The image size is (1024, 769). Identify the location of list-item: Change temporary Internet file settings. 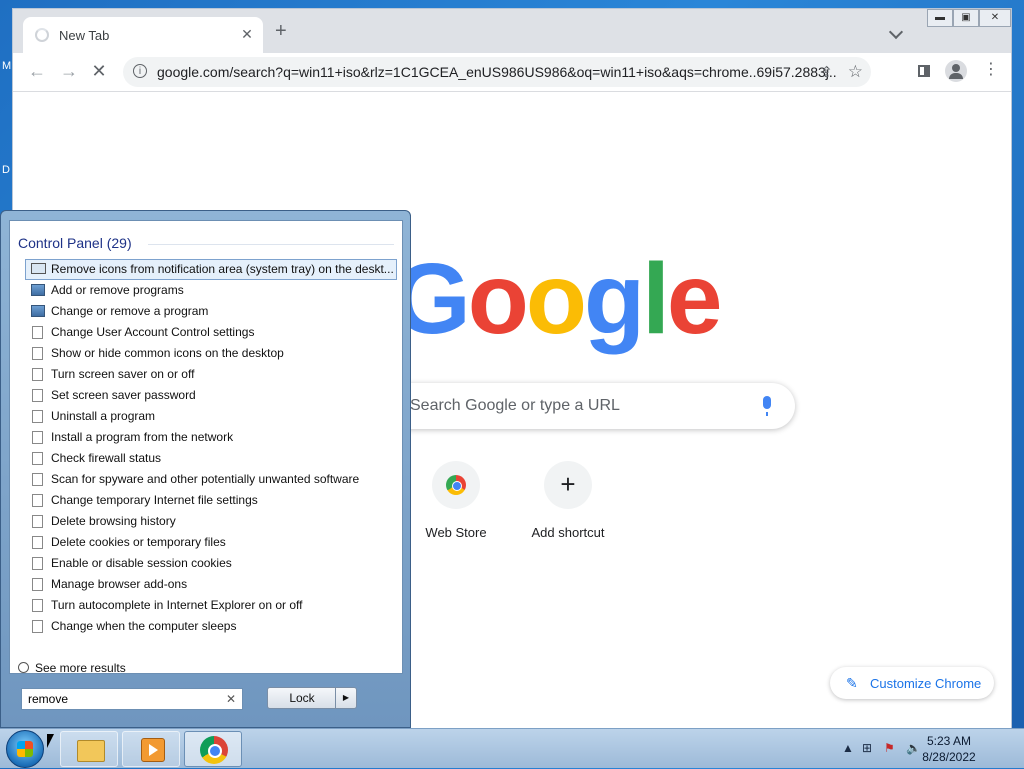
(211, 500).